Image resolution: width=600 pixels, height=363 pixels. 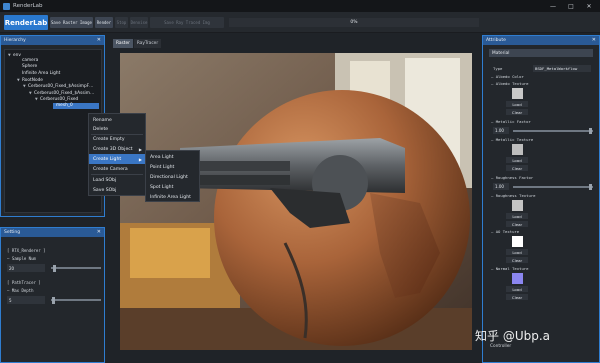 What do you see at coordinates (553, 131) in the screenshot?
I see `metallic-factor-slider` at bounding box center [553, 131].